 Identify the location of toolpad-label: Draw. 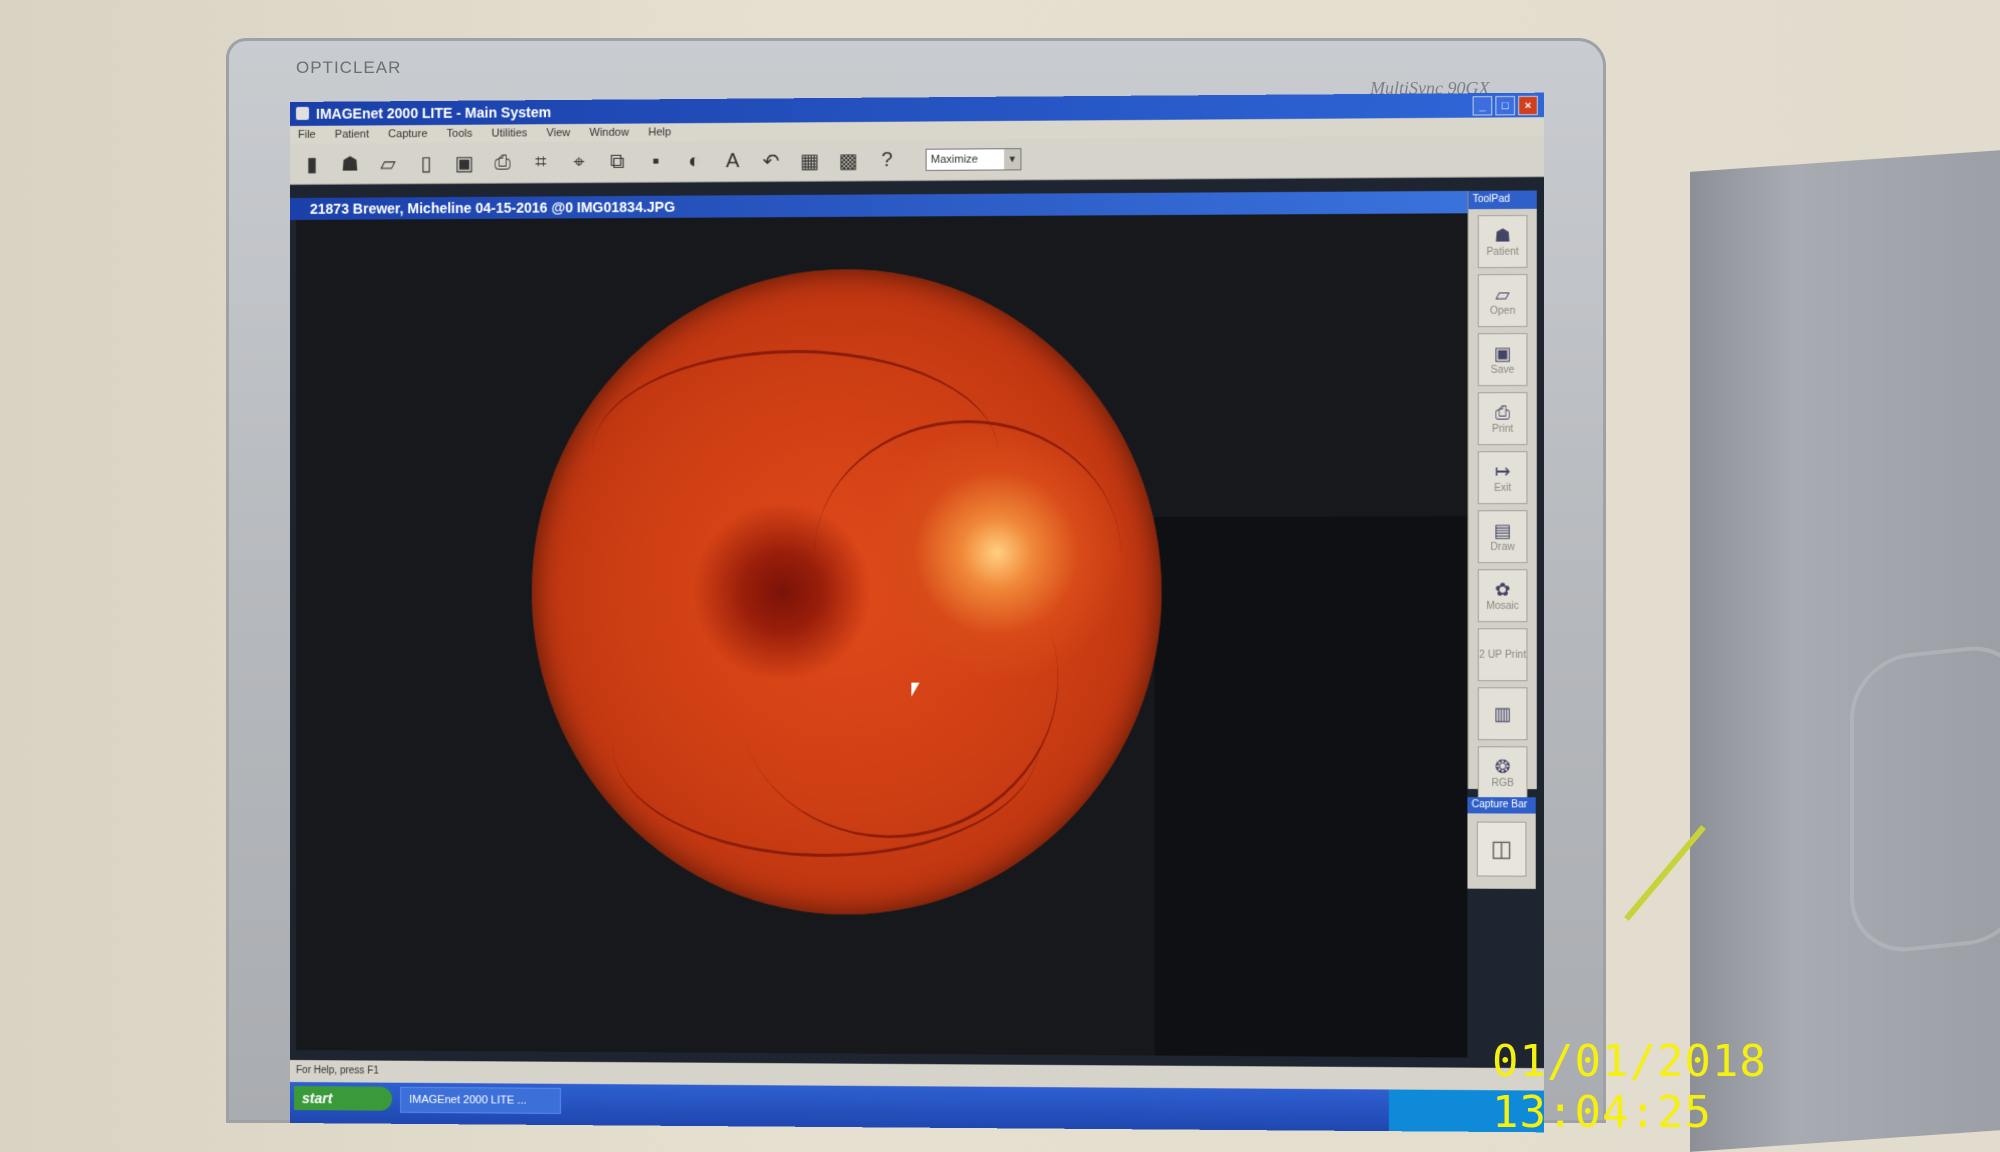
(1503, 547).